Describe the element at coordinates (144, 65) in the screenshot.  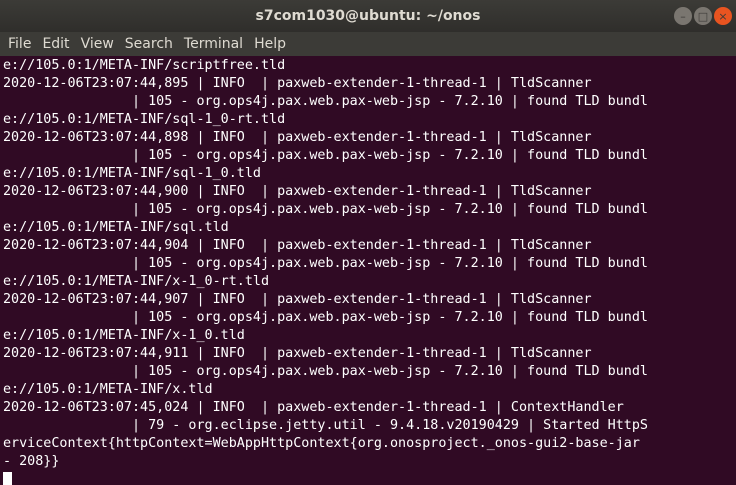
I see `terminal-line: e://105.0:1/META-INF/scriptfree.tld` at that location.